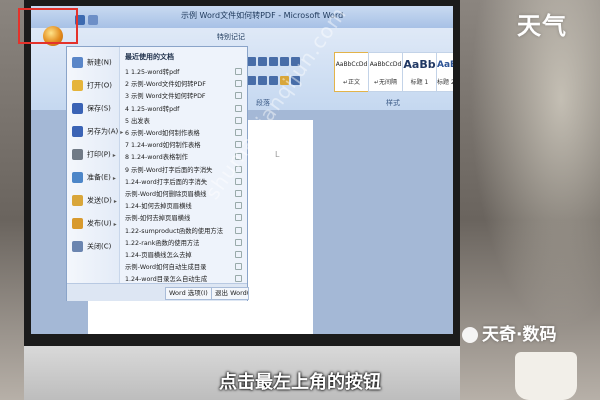  What do you see at coordinates (77, 154) in the screenshot?
I see `print-icon` at bounding box center [77, 154].